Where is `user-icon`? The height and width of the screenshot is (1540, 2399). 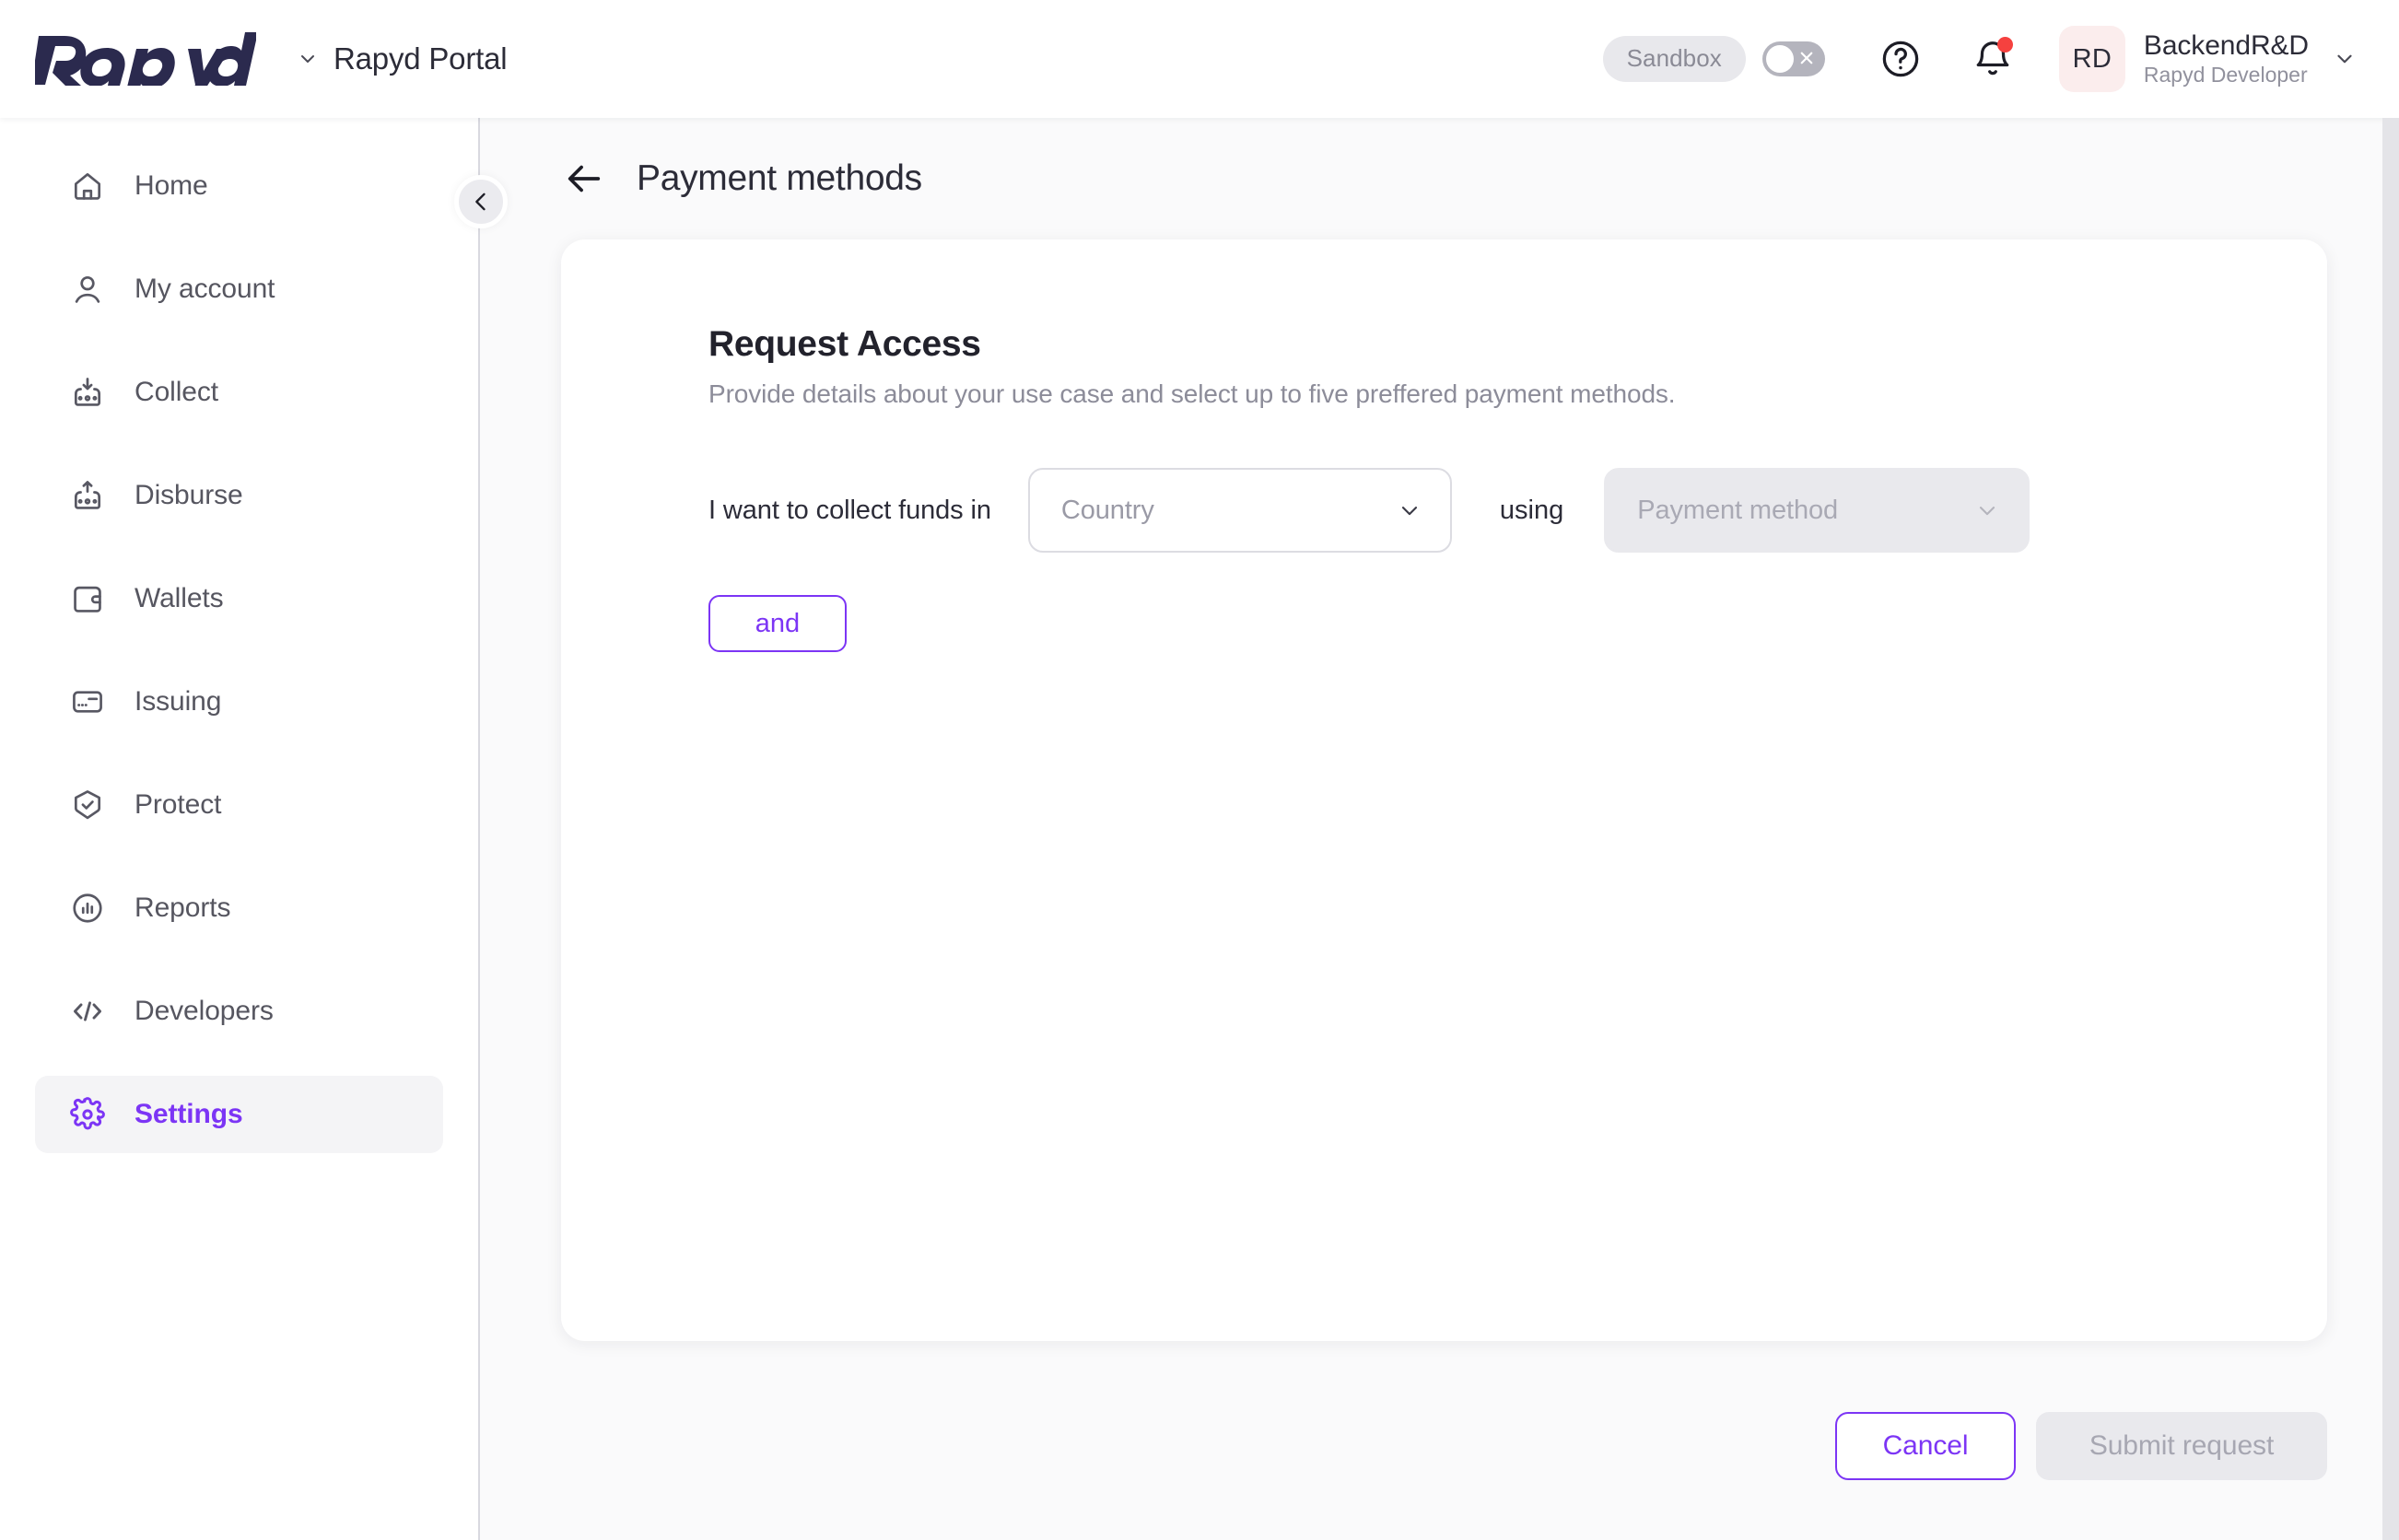 user-icon is located at coordinates (87, 289).